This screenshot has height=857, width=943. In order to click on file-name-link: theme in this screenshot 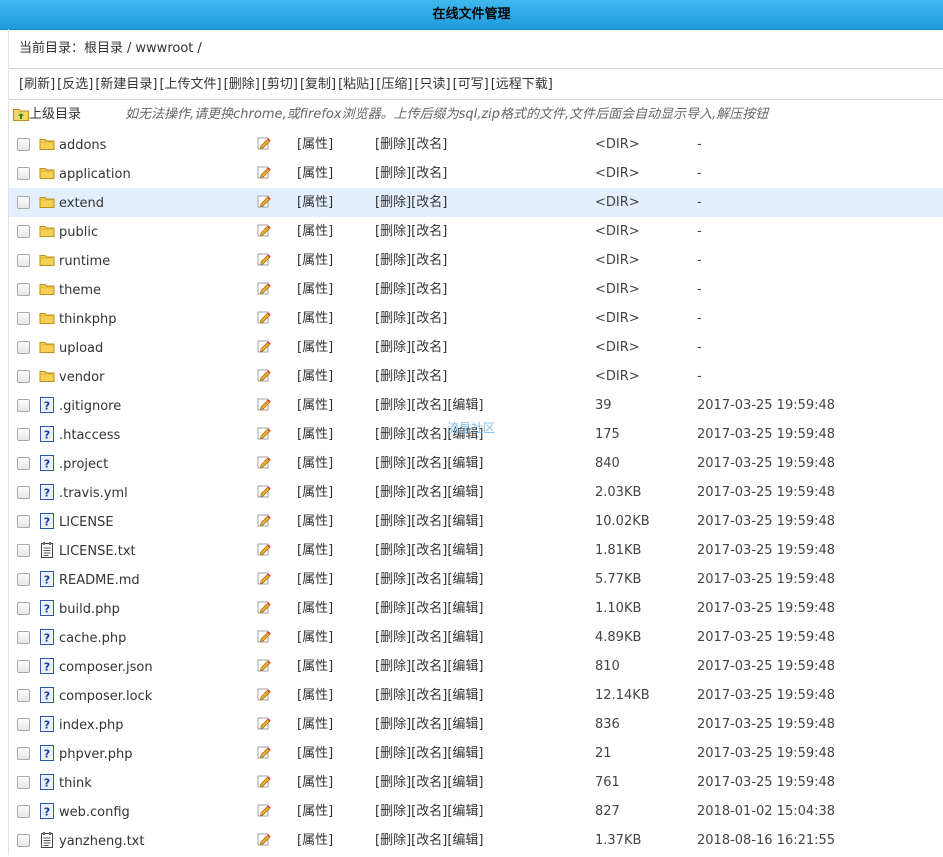, I will do `click(80, 290)`.